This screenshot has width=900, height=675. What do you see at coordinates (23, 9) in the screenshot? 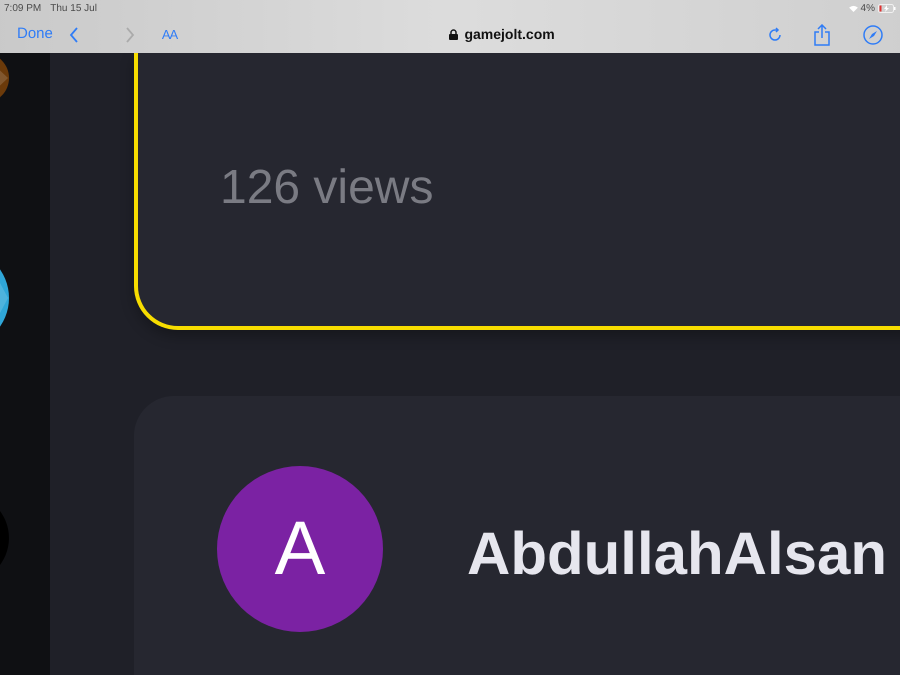
I see `status-time: 7:09 PM` at bounding box center [23, 9].